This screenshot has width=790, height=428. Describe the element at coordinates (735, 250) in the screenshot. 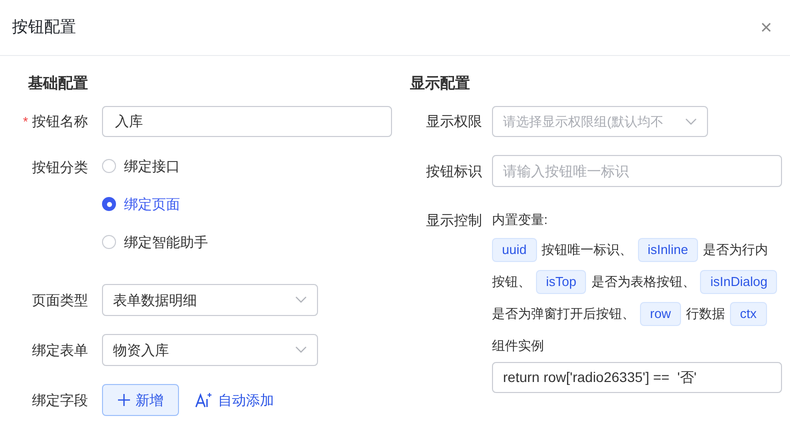

I see `description-text: 是否为行内` at that location.